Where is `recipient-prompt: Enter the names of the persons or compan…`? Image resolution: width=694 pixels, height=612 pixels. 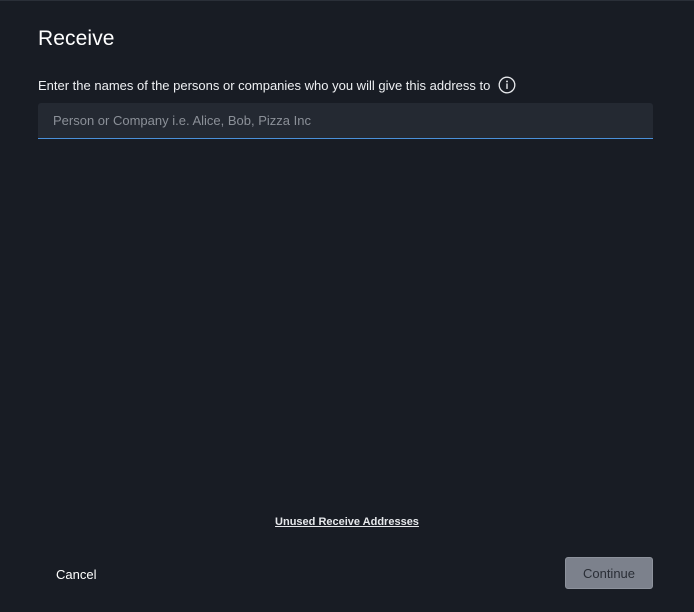
recipient-prompt: Enter the names of the persons or compan… is located at coordinates (264, 85).